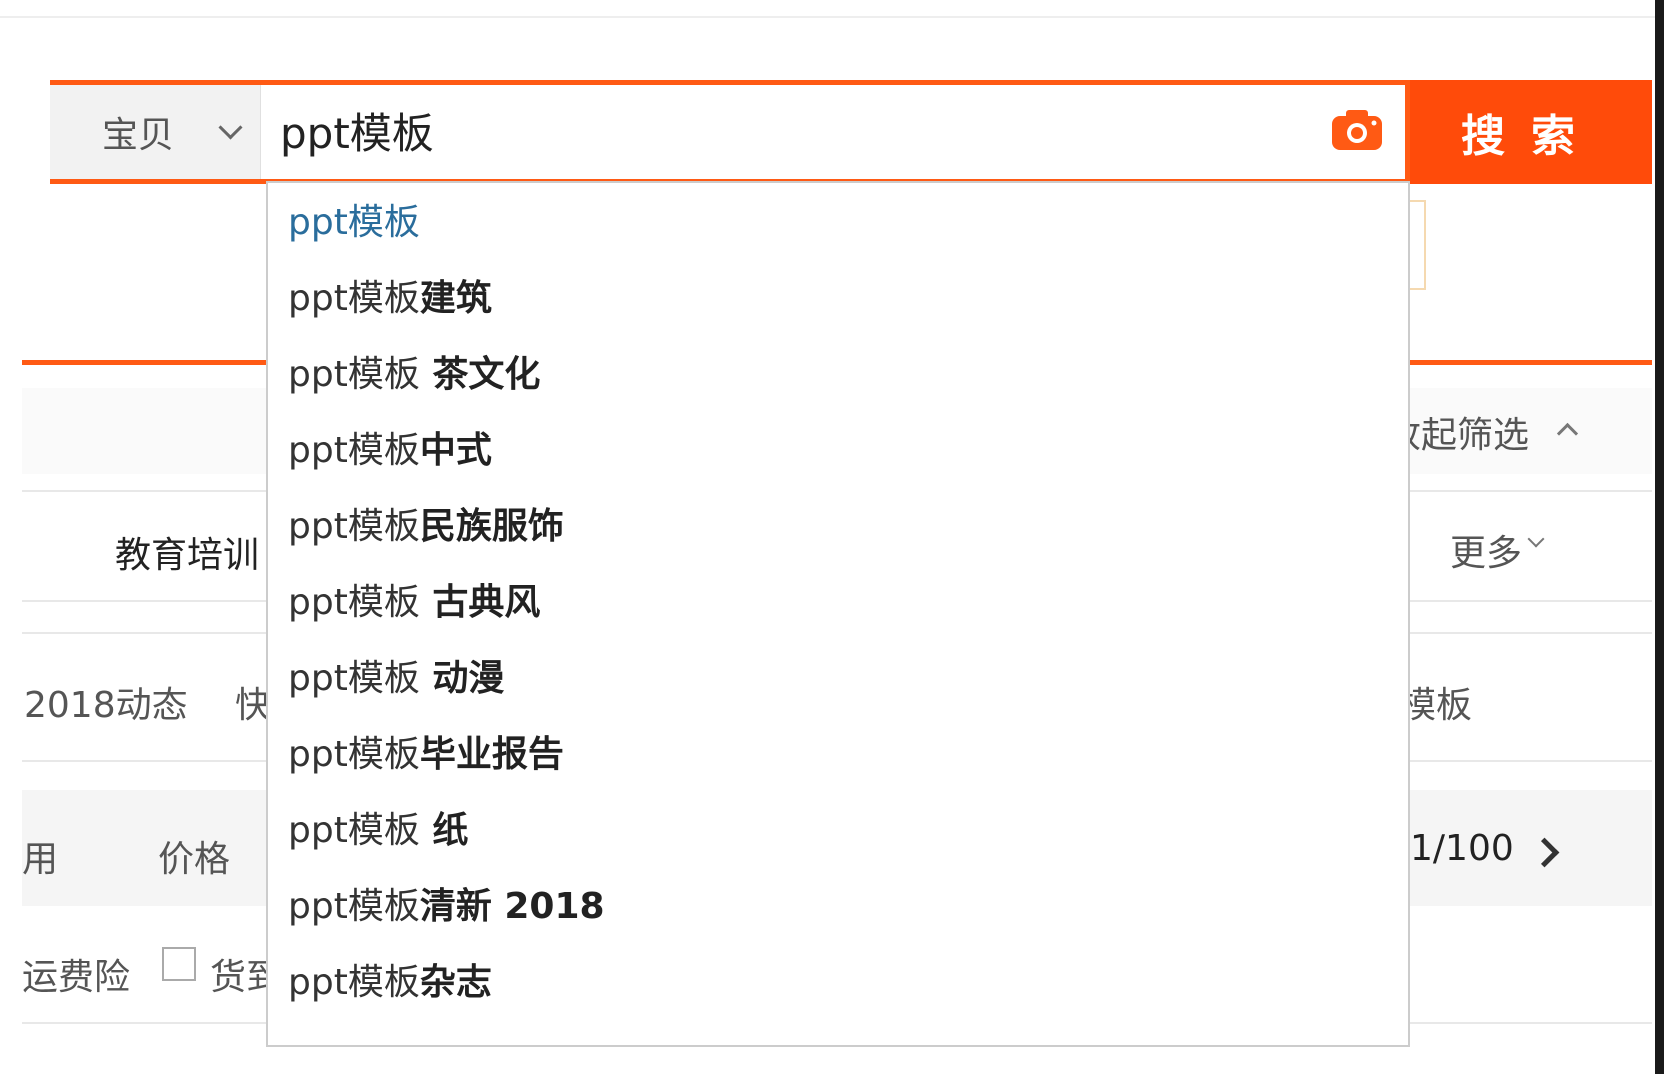  I want to click on suggestion-highlight-text: 杂志, so click(455, 982).